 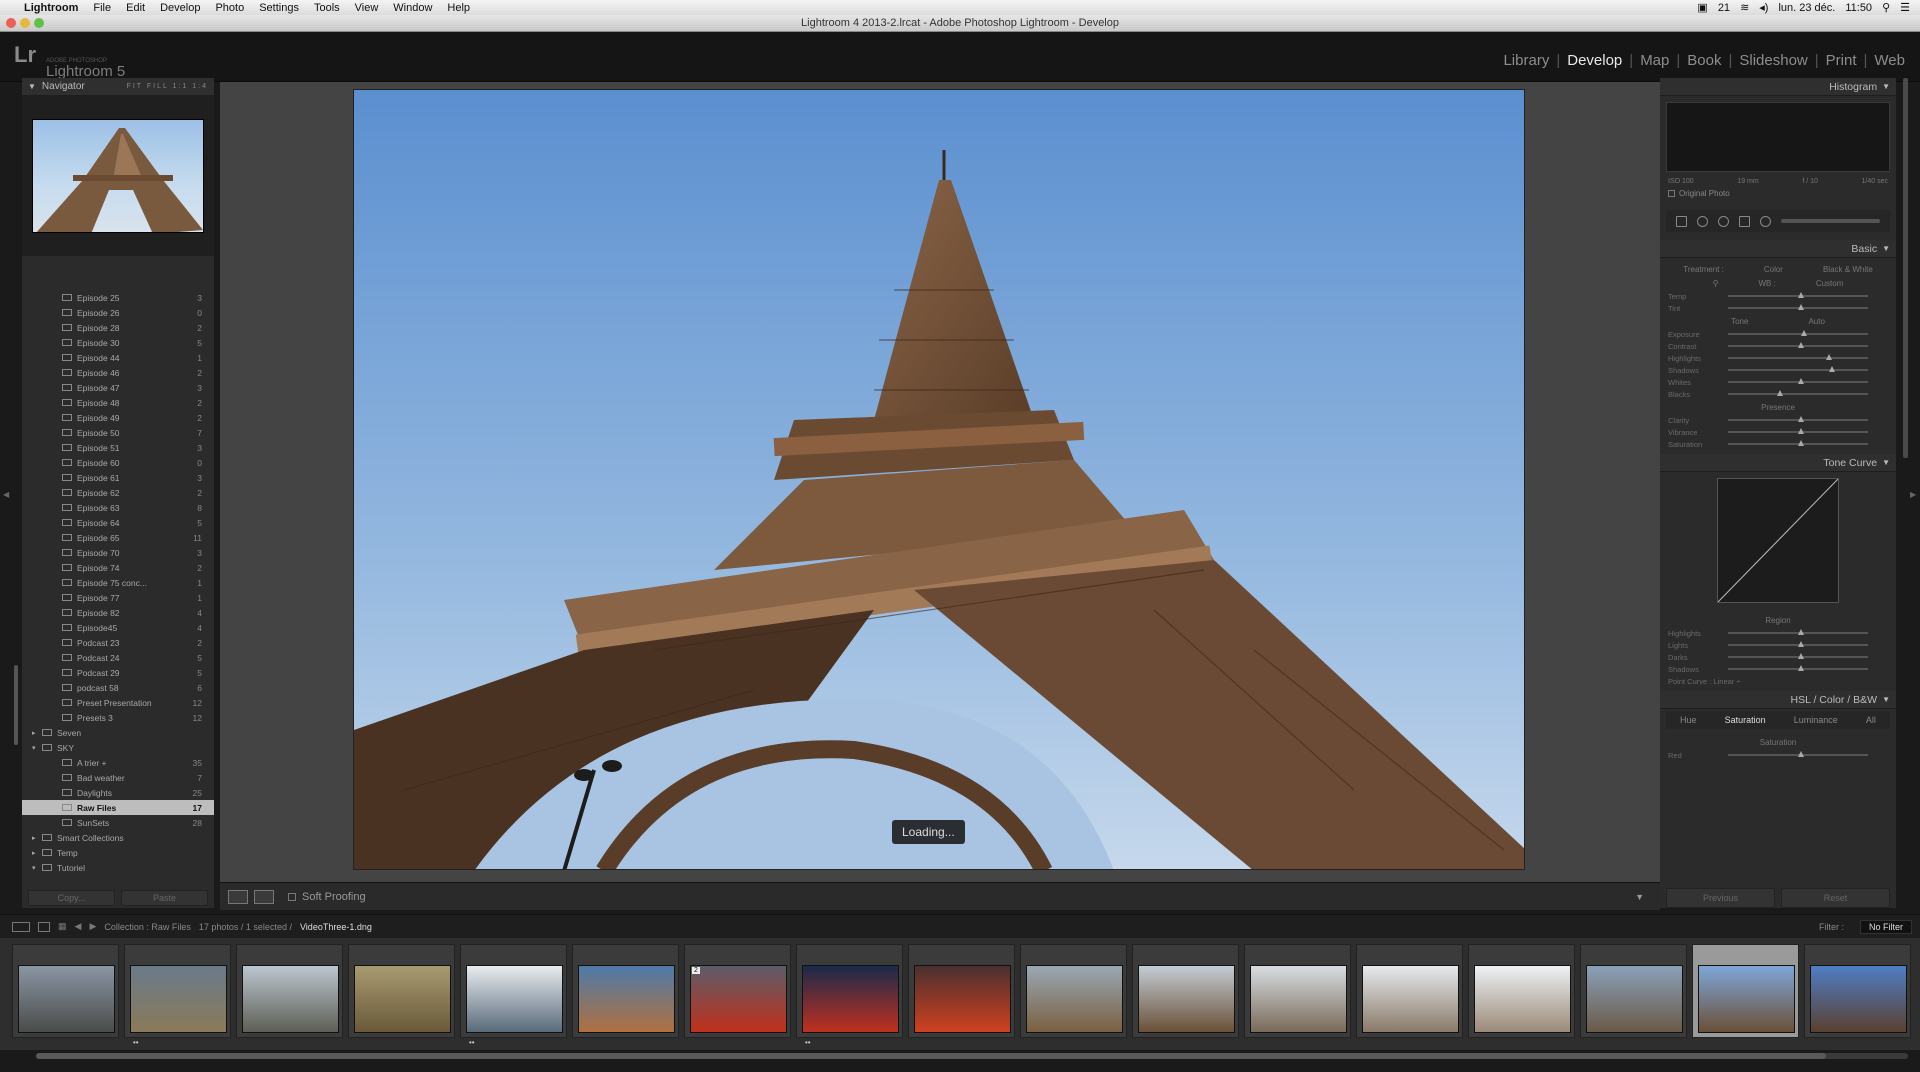 I want to click on collection-item: Episode45 4, so click(x=118, y=627).